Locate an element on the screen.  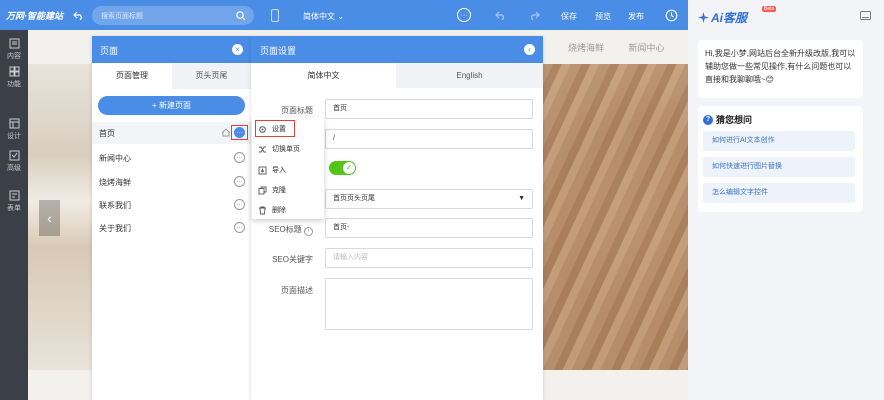
seo-title-label-text: SEO标题 is located at coordinates (285, 229).